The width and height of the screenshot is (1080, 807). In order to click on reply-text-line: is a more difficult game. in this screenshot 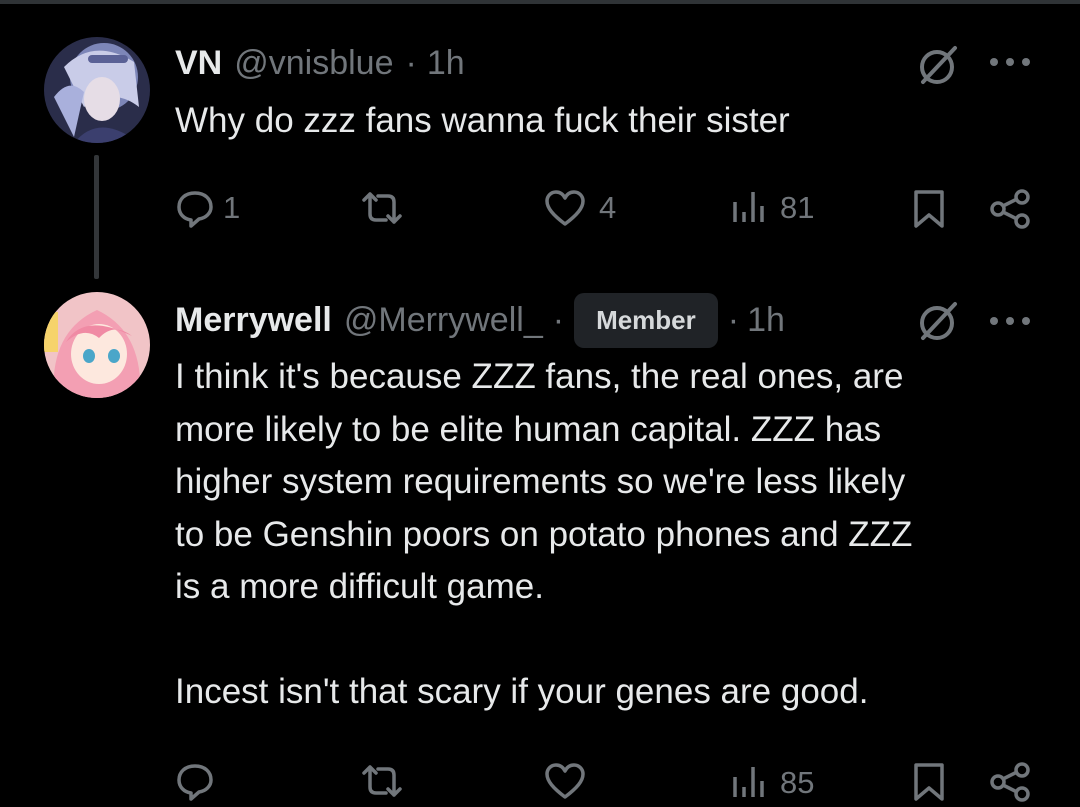, I will do `click(359, 586)`.